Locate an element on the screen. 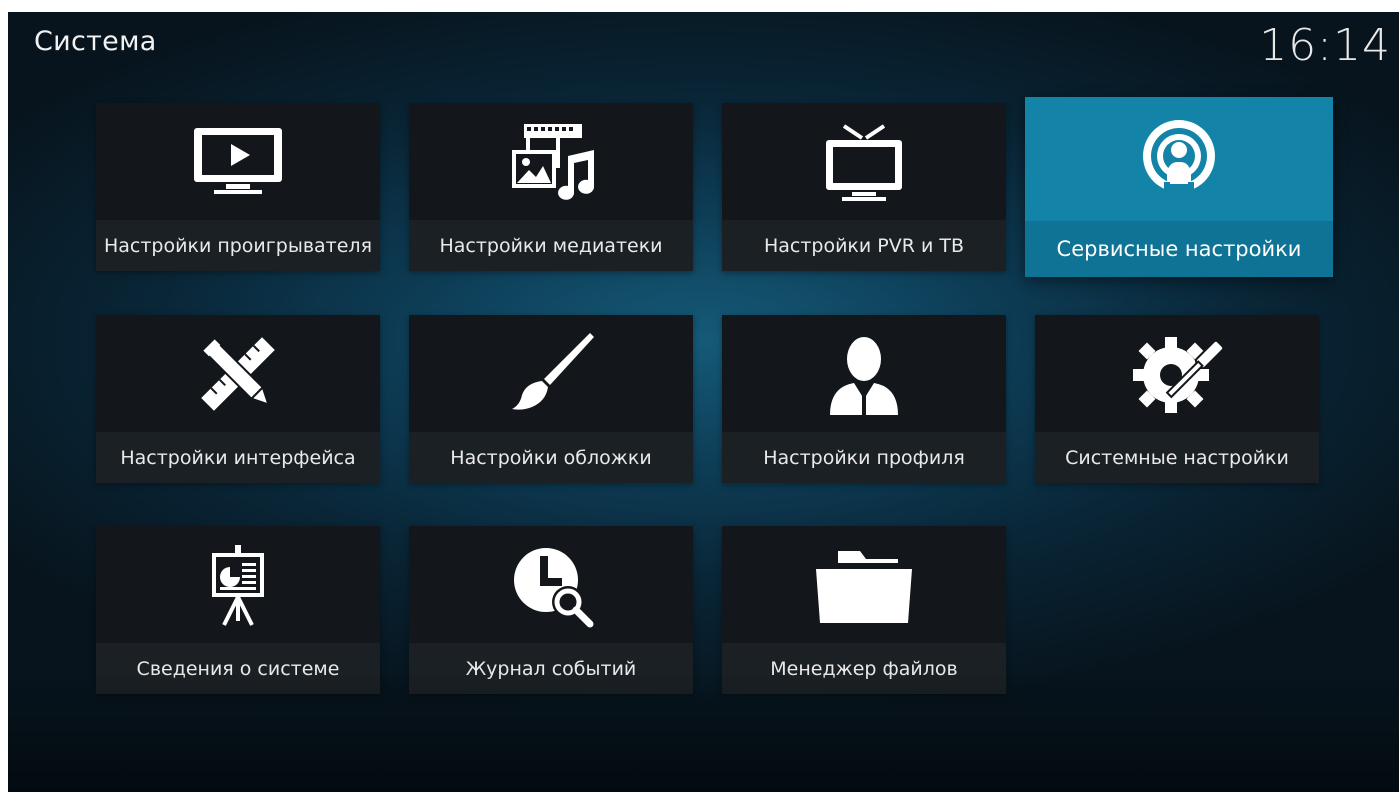  tile-label: Настройки медиатеки is located at coordinates (551, 245).